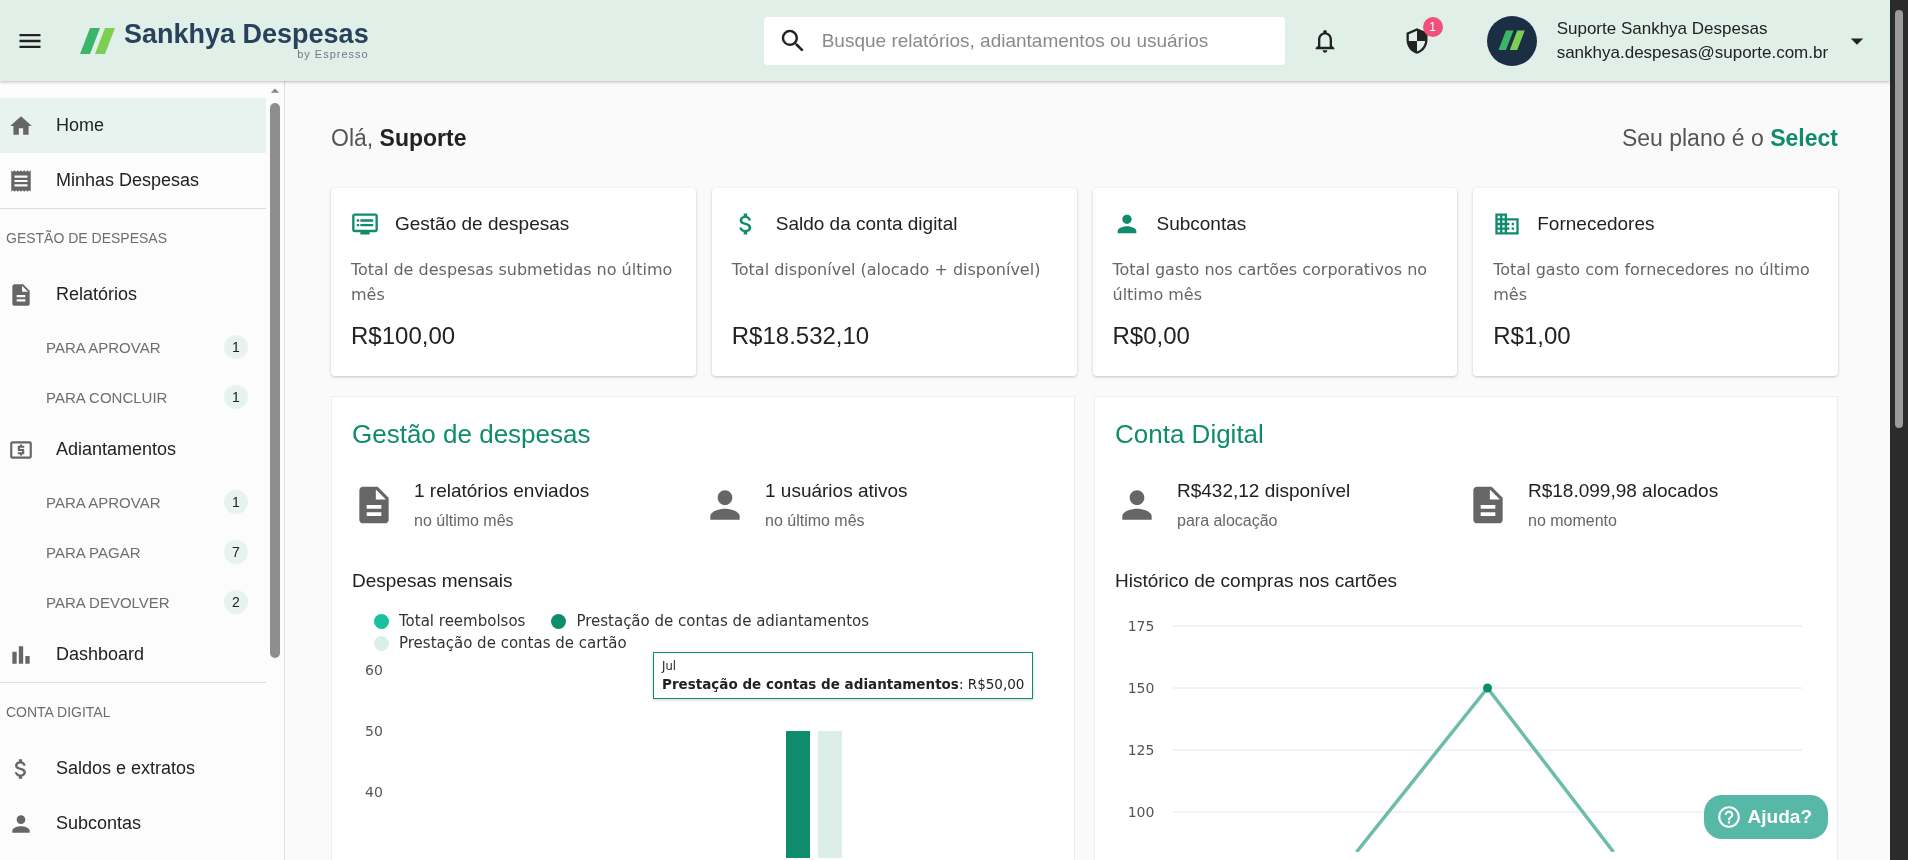  I want to click on avatar-logo-icon, so click(1511, 40).